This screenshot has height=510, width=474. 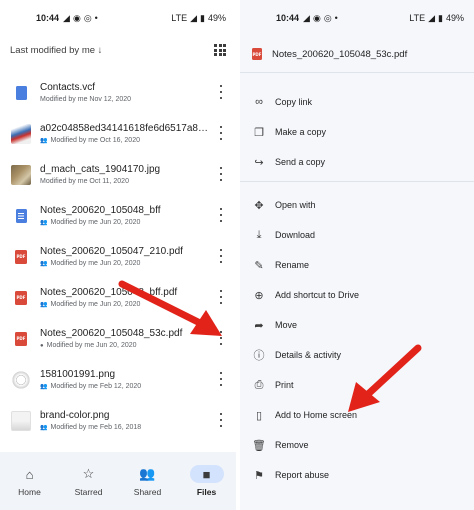 I want to click on file-name: Notes_200620_105048_bff.pdf, so click(x=109, y=292).